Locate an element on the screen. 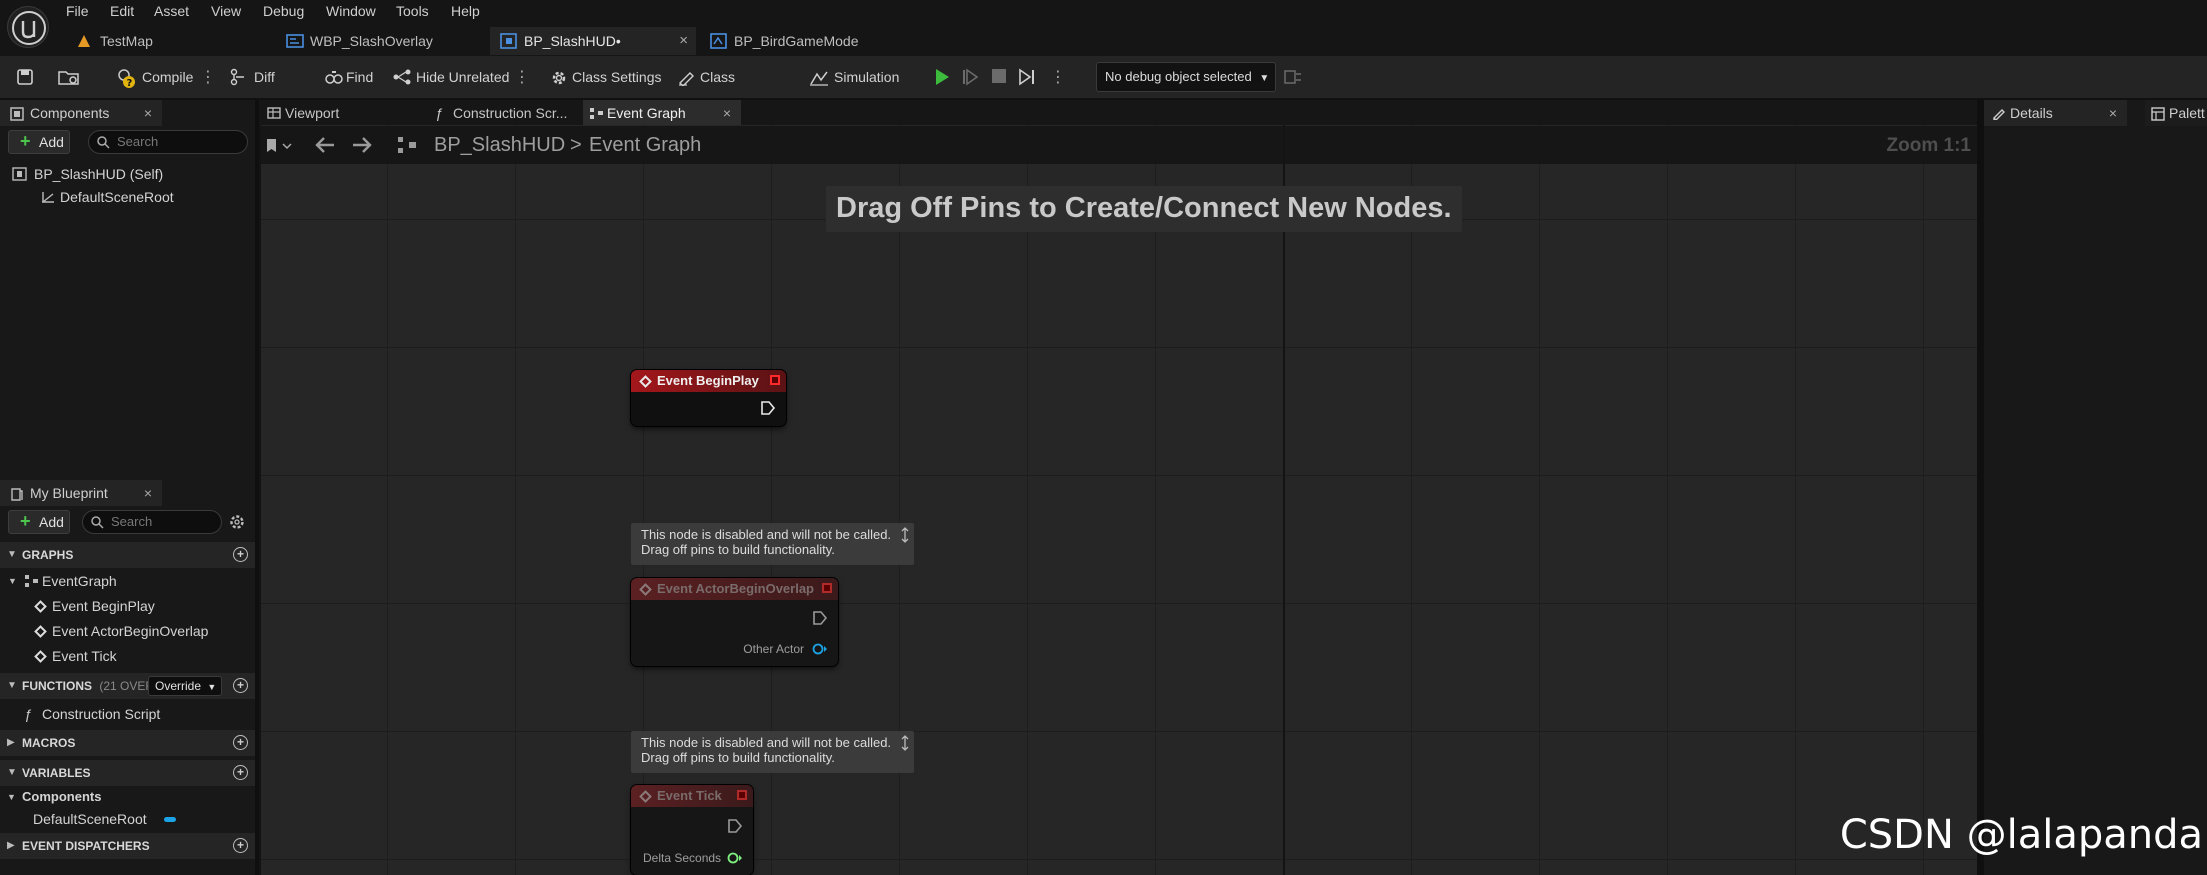 The image size is (2207, 875). menu-window: Window is located at coordinates (351, 11).